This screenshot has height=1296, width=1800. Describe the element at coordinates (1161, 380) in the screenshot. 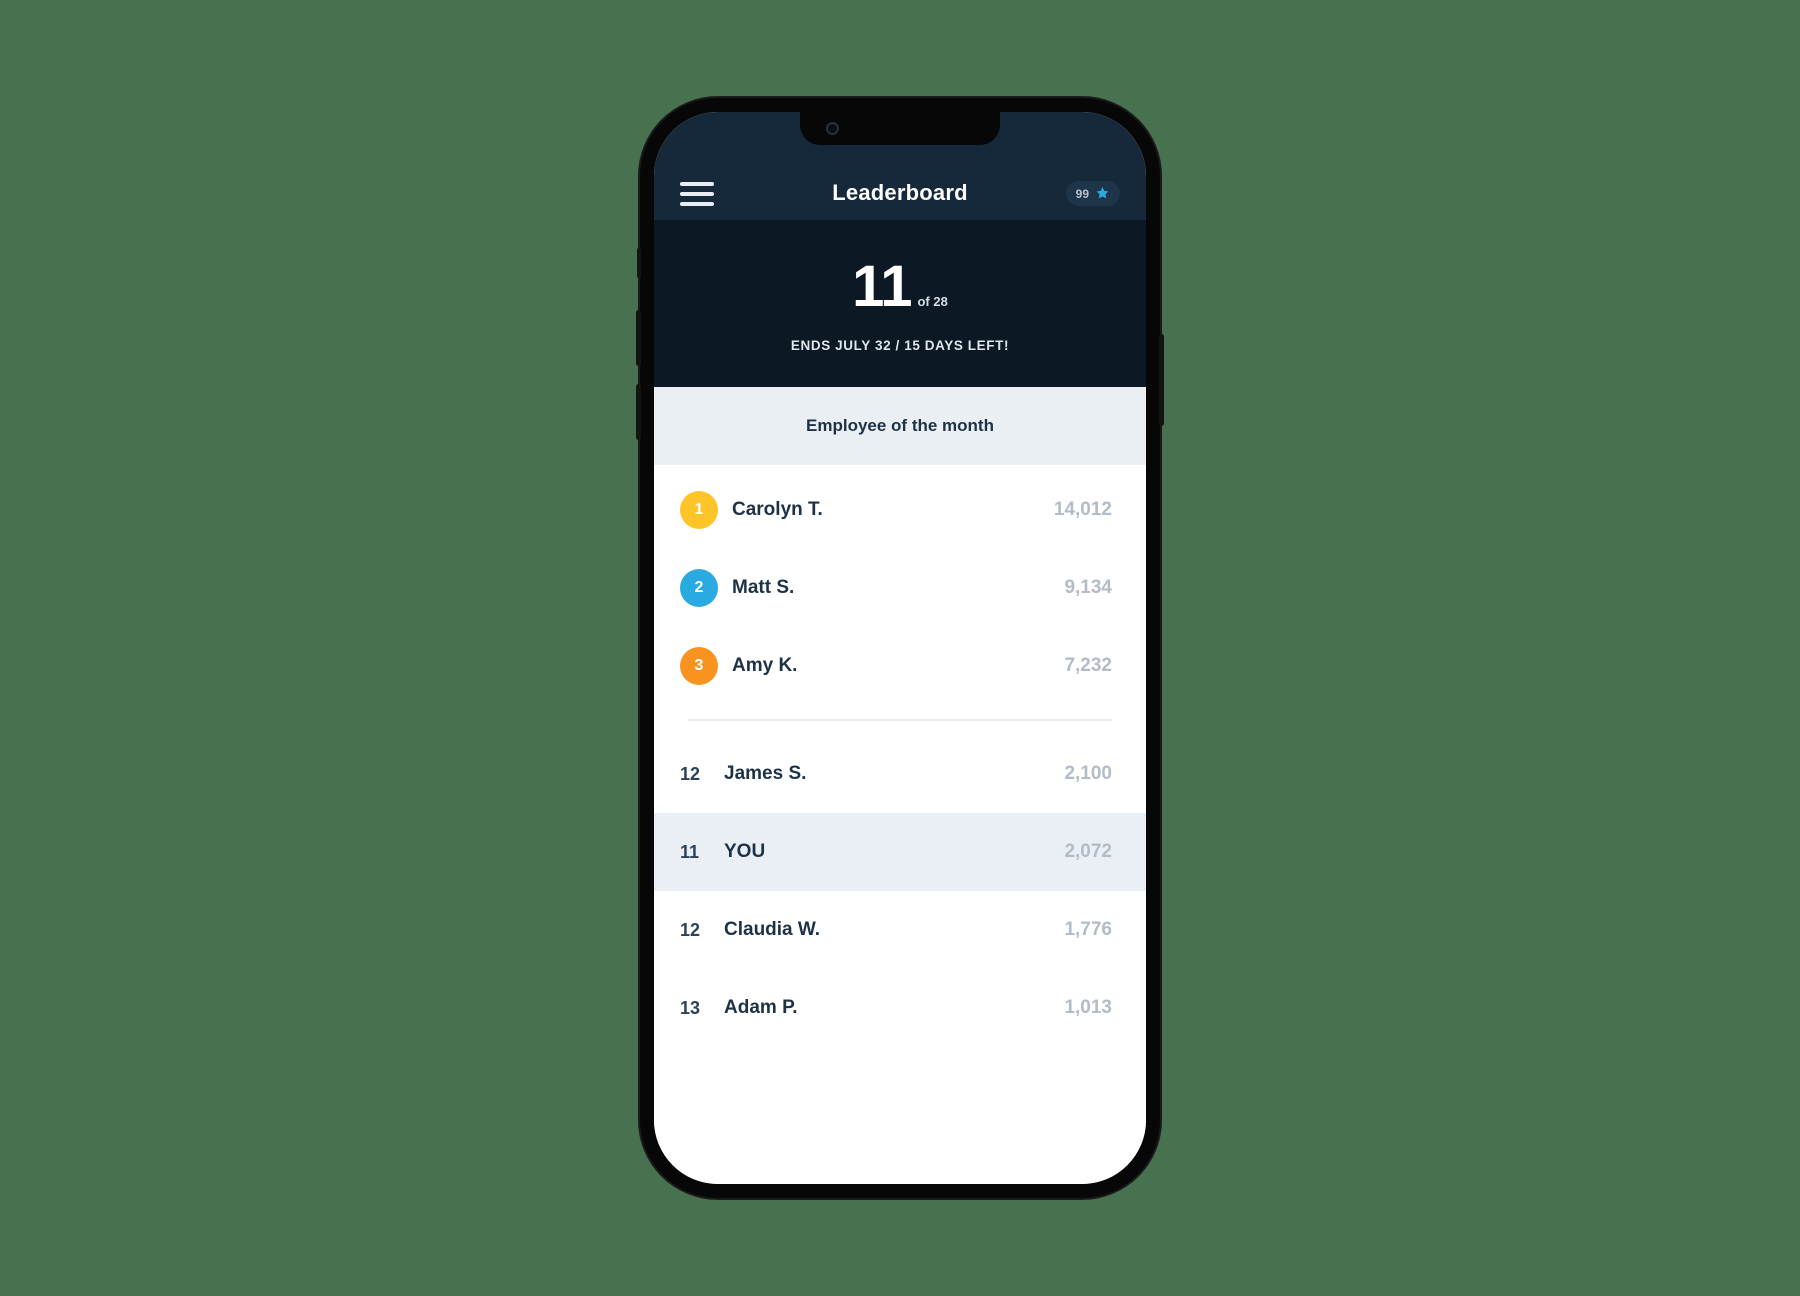

I see `power-button` at that location.